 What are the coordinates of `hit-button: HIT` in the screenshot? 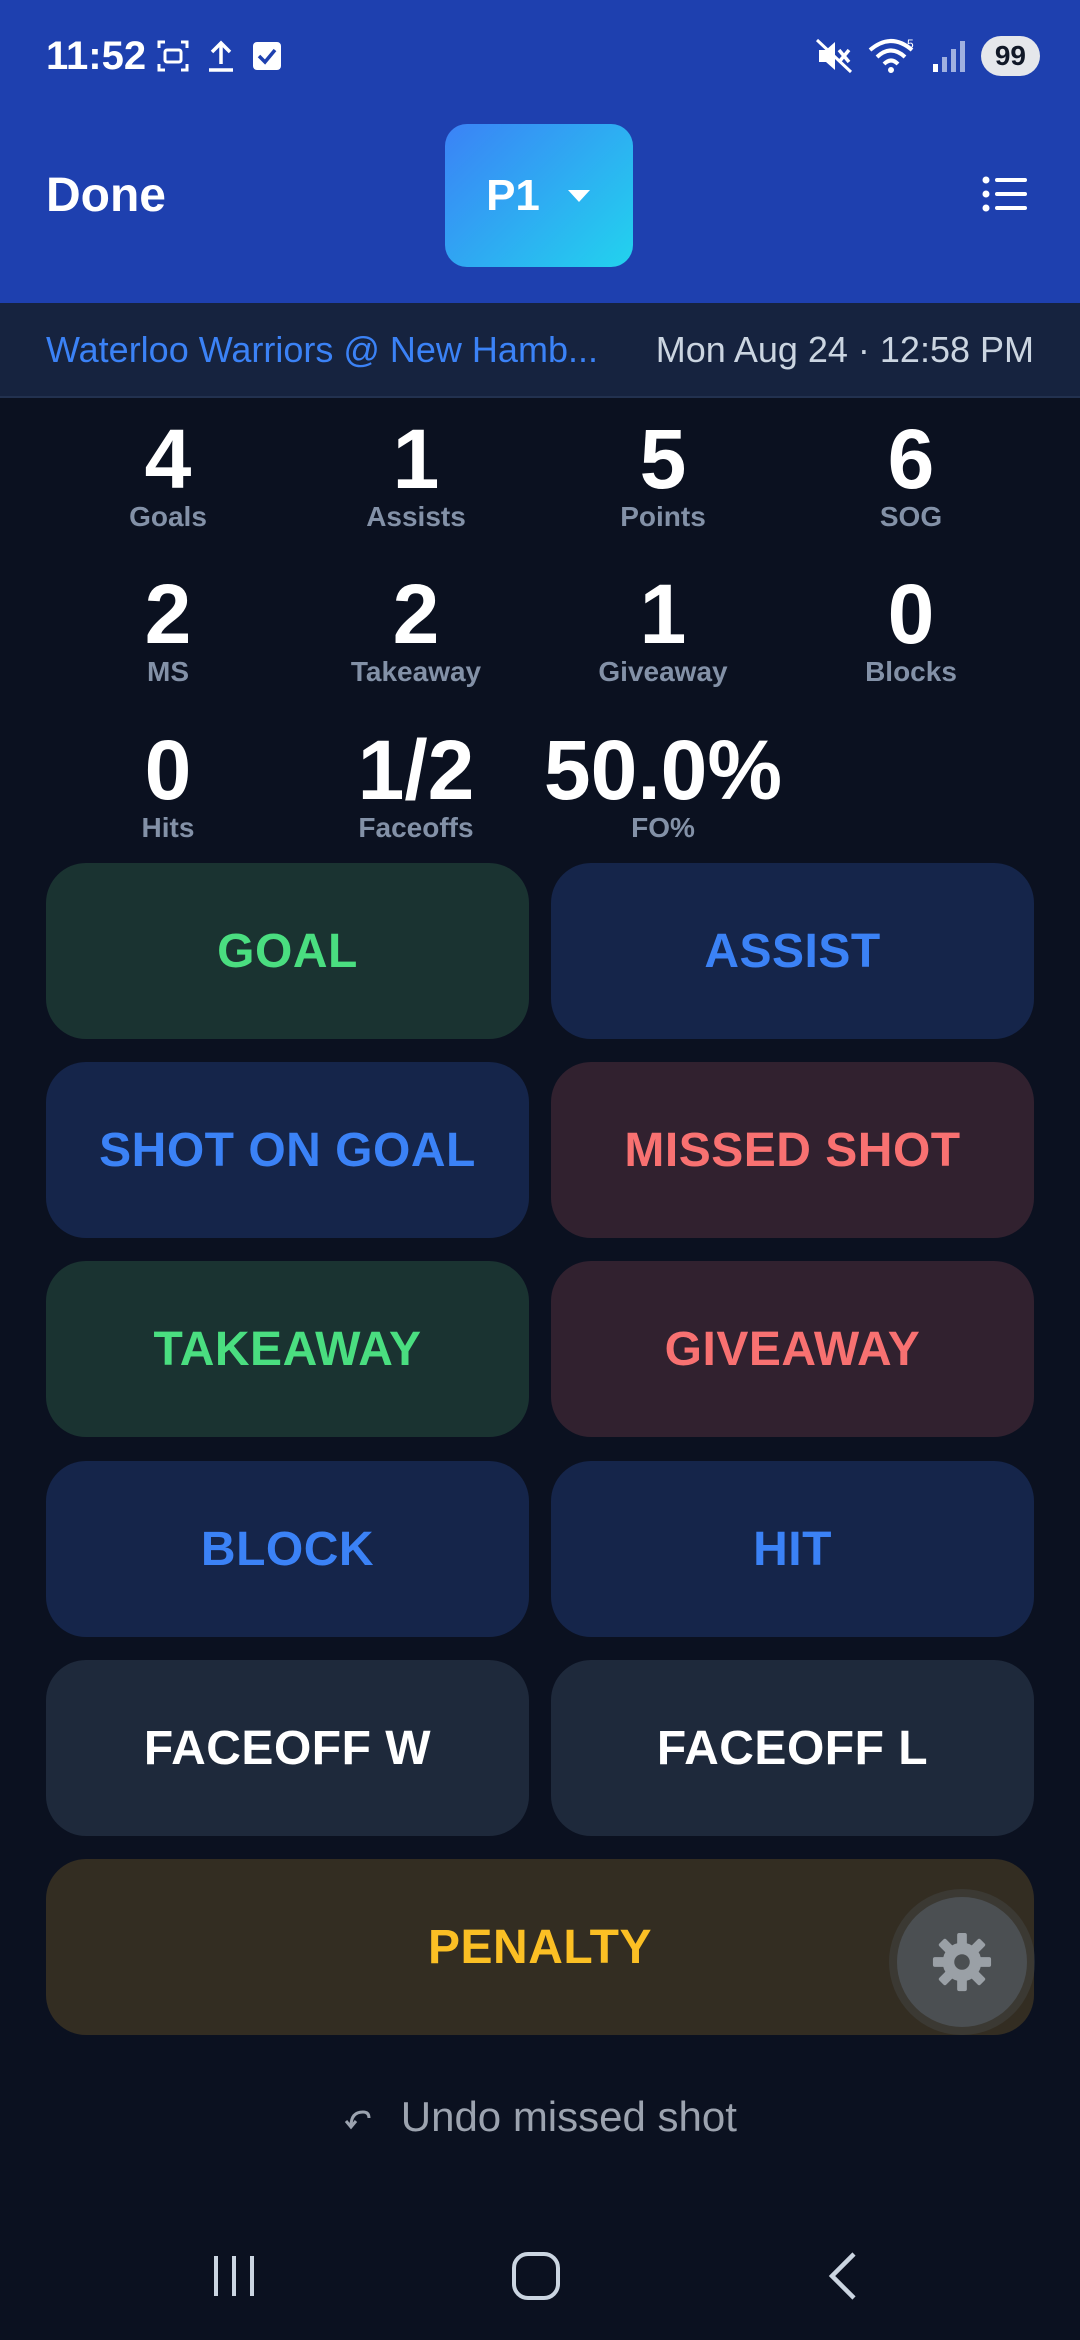 It's located at (792, 1549).